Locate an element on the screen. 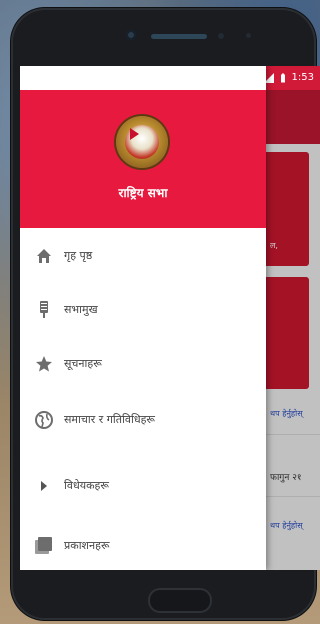  microphone-icon is located at coordinates (44, 310).